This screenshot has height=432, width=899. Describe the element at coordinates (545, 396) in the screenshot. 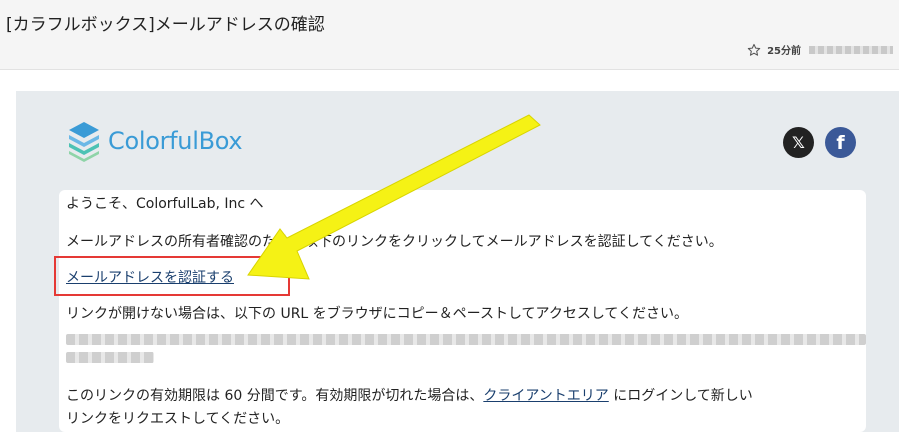

I see `client-area-link: クライアントエリア` at that location.